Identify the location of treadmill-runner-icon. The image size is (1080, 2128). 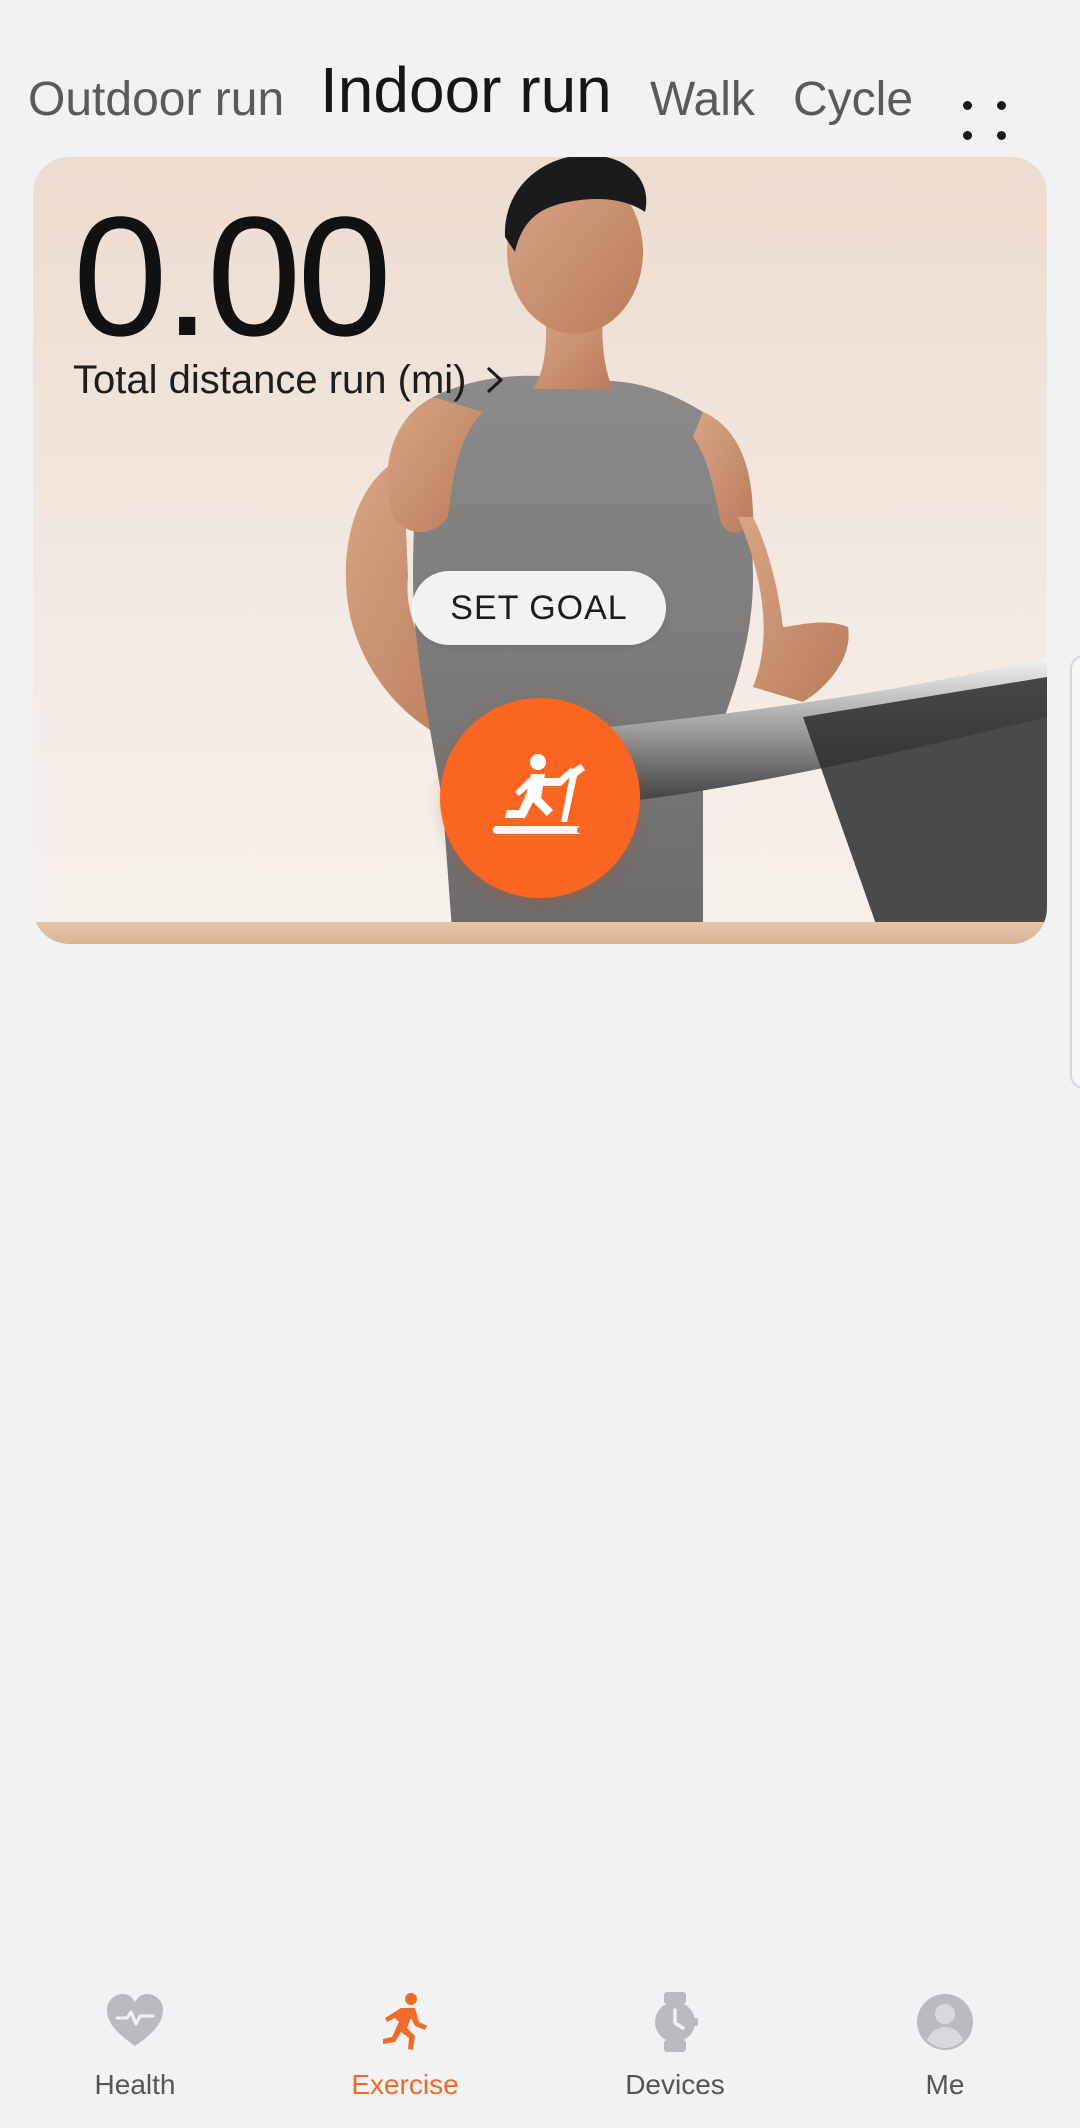
(539, 794).